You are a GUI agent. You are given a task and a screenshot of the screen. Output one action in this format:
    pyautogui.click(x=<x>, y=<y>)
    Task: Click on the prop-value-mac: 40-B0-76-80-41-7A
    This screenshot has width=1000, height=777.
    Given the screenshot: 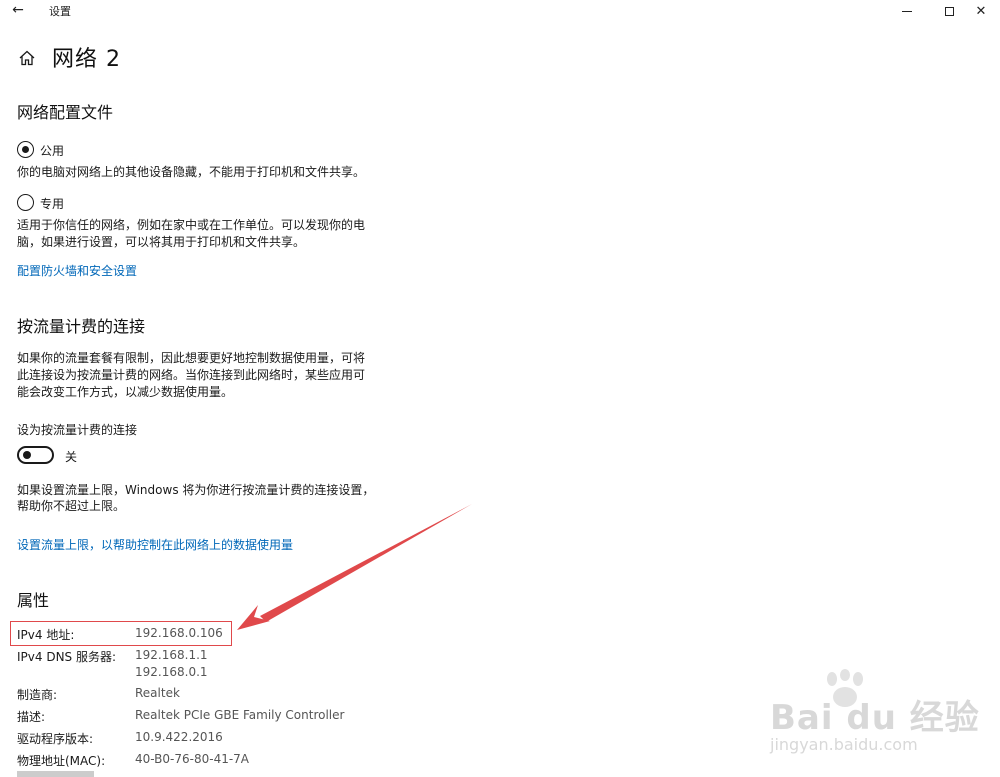 What is the action you would take?
    pyautogui.click(x=192, y=759)
    